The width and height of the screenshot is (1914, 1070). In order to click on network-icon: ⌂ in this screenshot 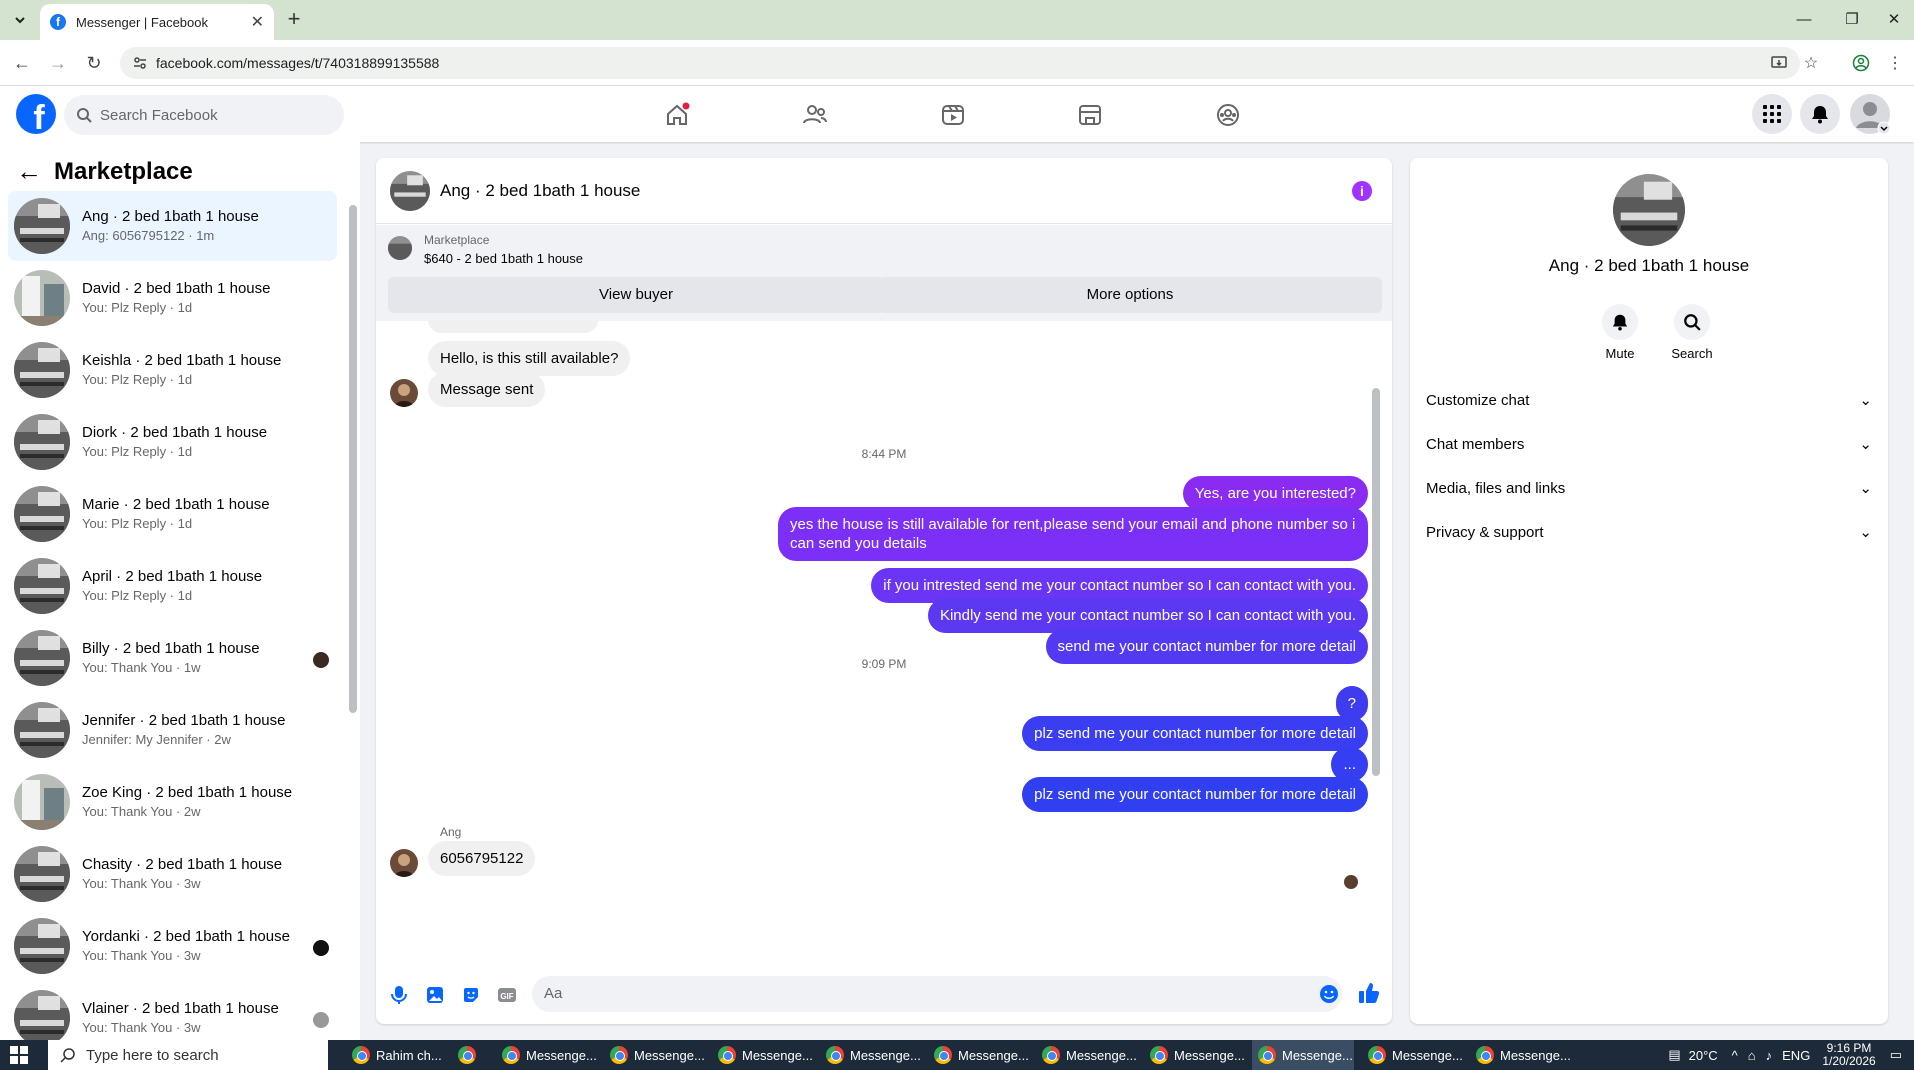, I will do `click(1752, 1055)`.